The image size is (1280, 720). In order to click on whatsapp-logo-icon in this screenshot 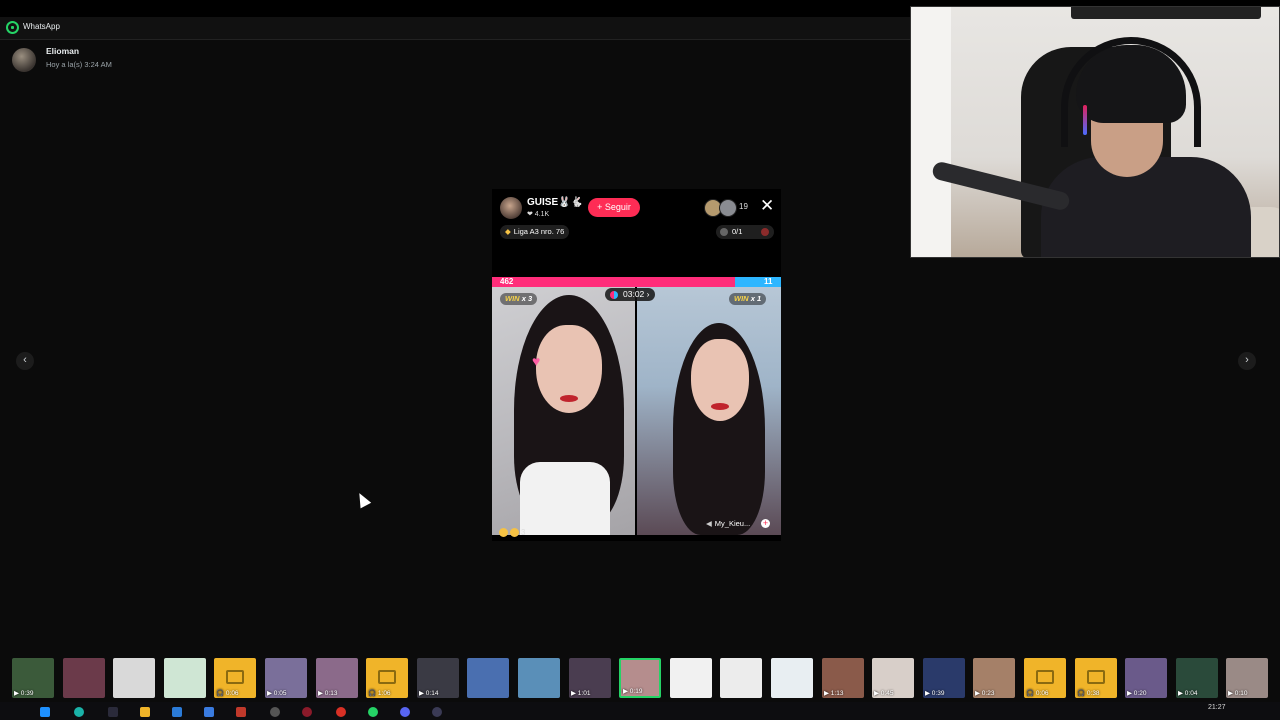, I will do `click(12, 27)`.